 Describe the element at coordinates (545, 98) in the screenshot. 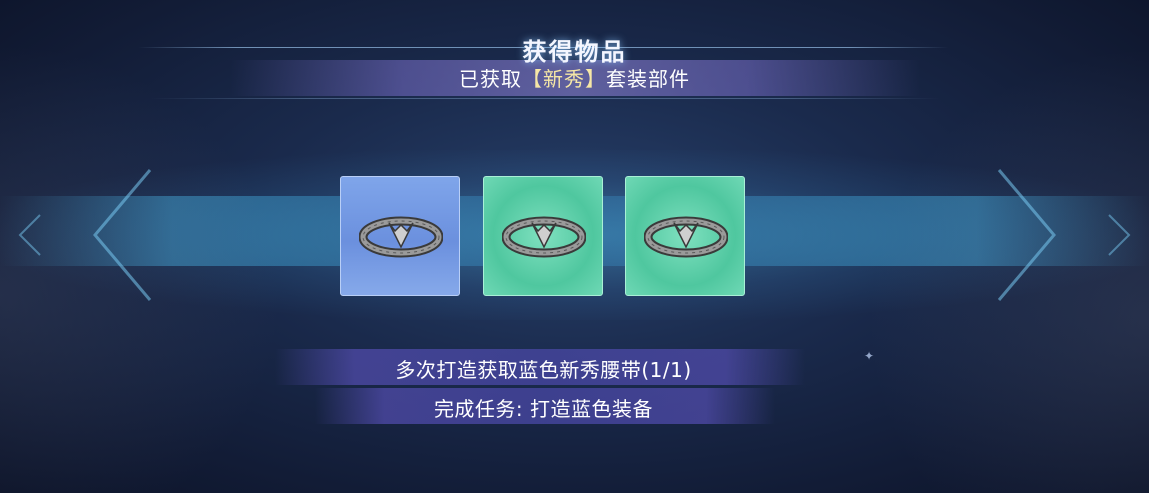

I see `header-divider-bottom` at that location.